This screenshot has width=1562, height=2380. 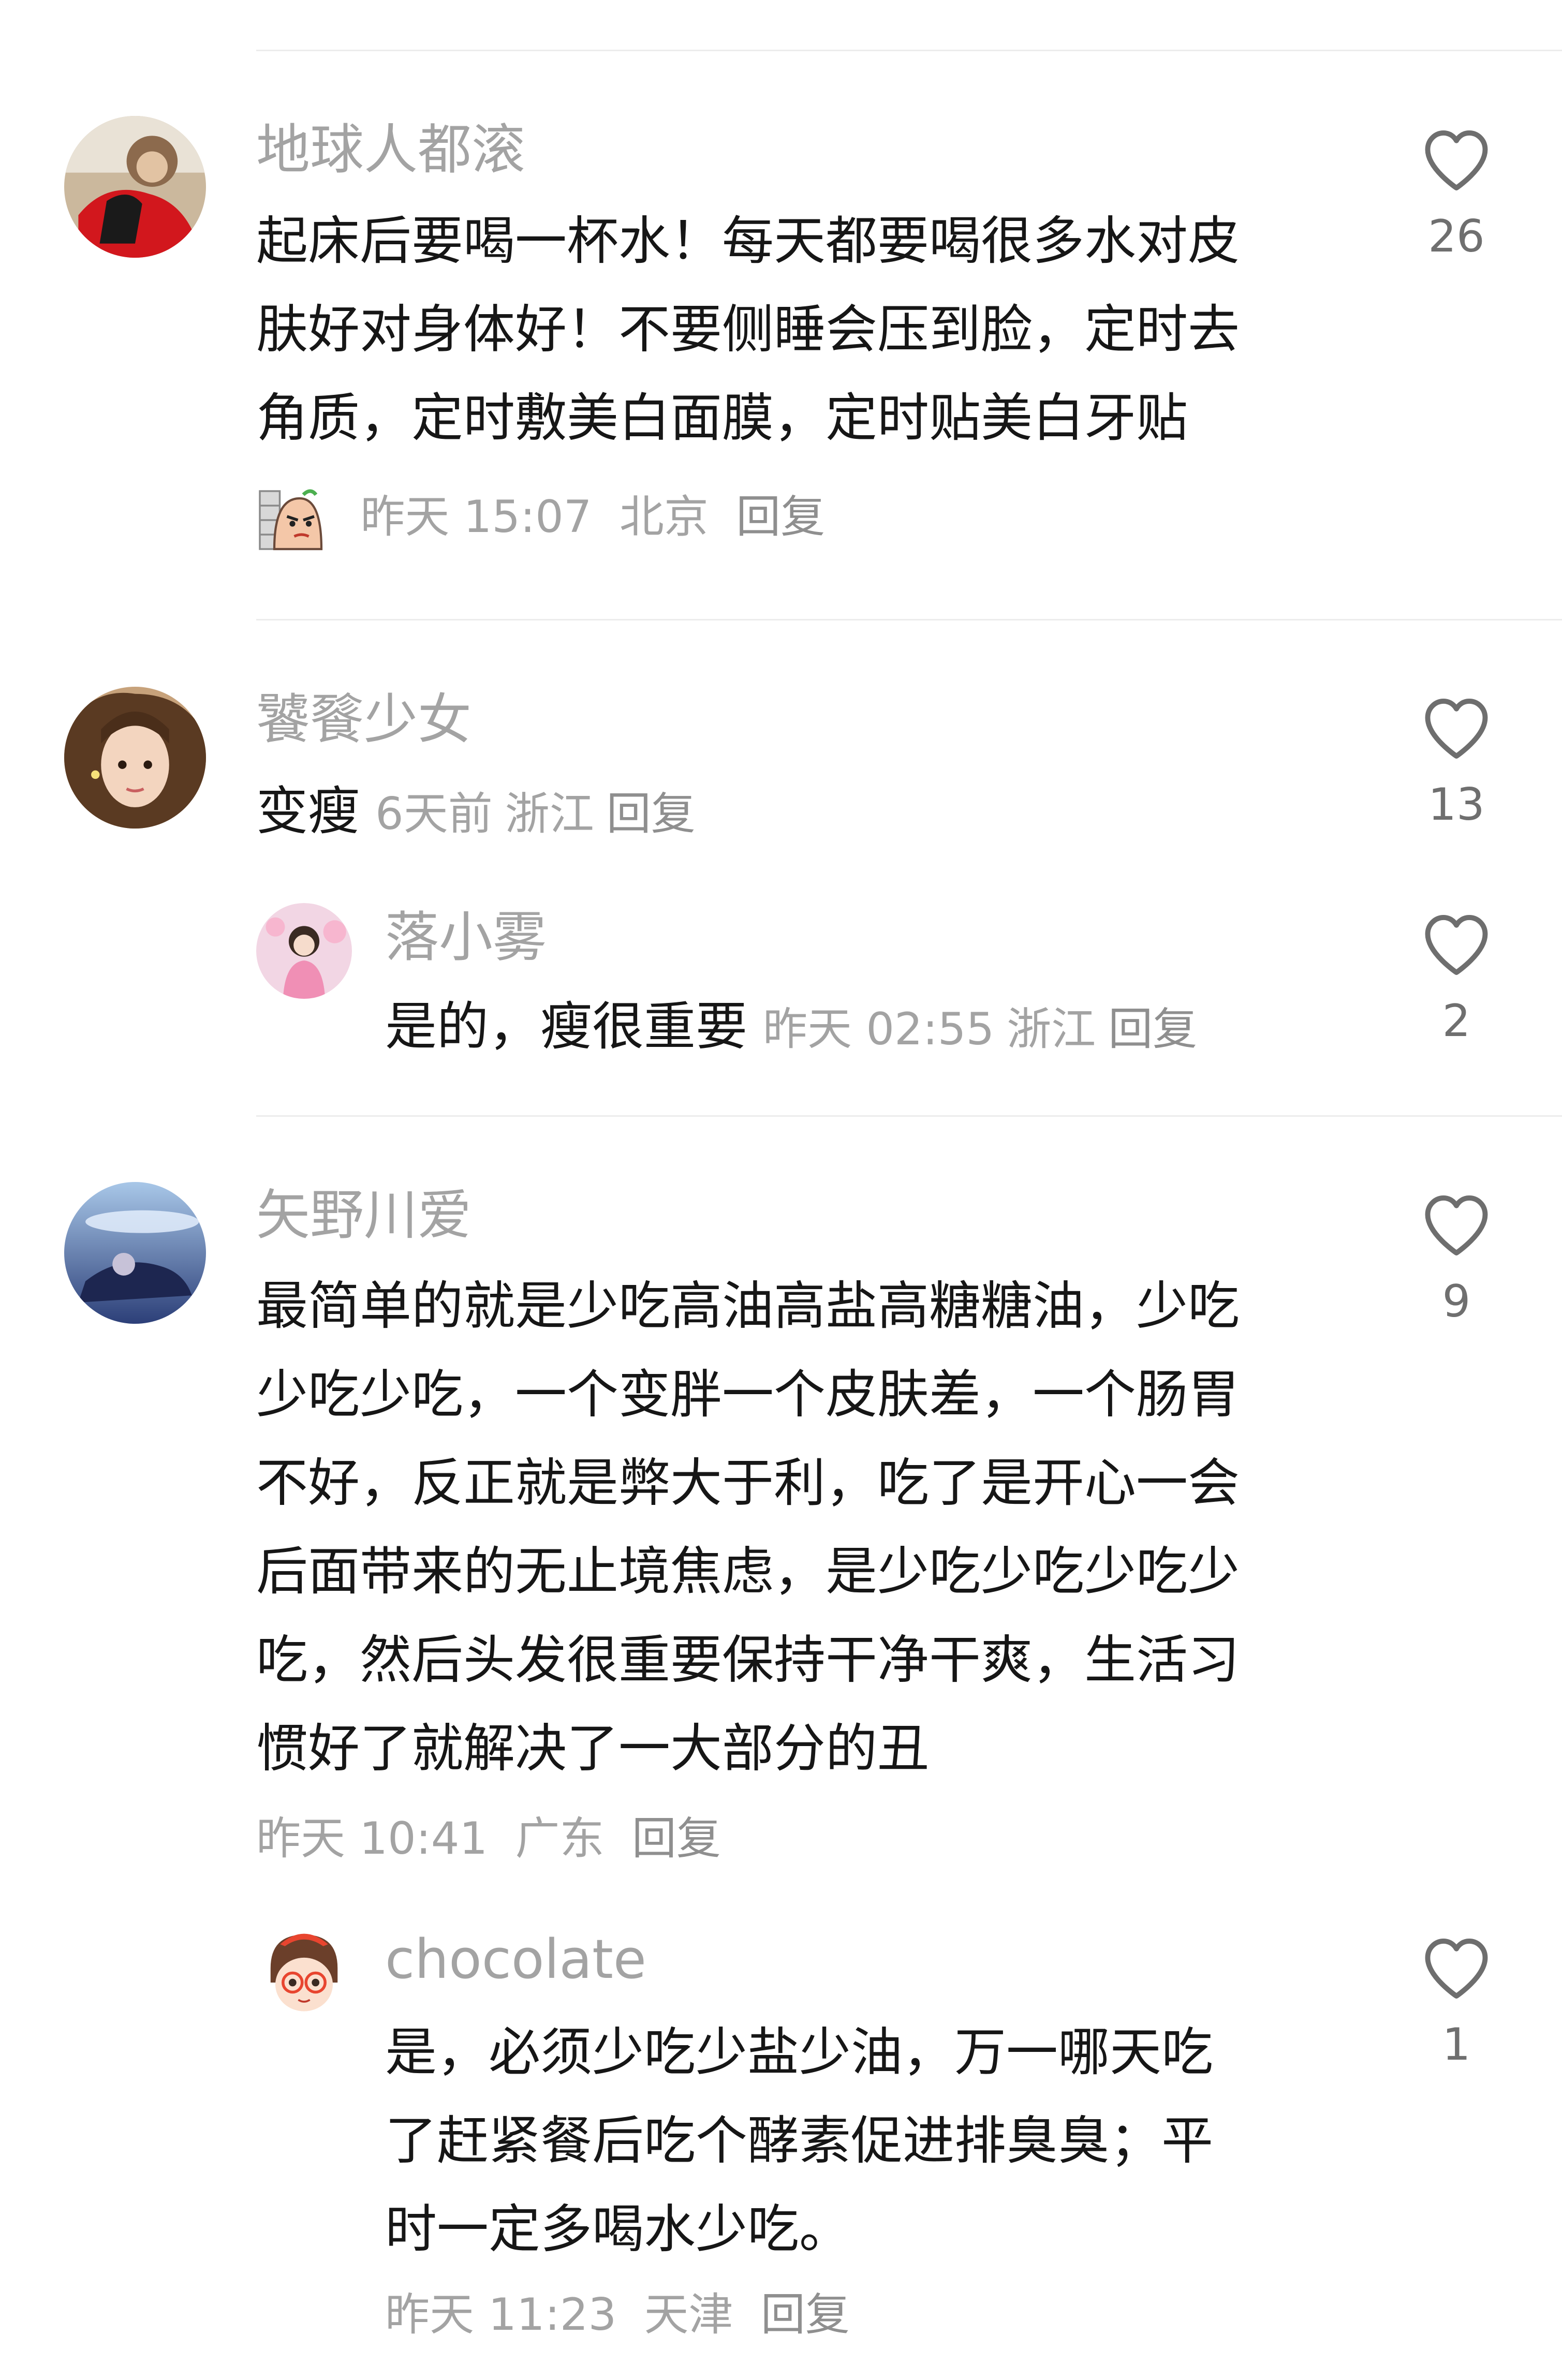 I want to click on reply-location: 浙江, so click(x=1051, y=1029).